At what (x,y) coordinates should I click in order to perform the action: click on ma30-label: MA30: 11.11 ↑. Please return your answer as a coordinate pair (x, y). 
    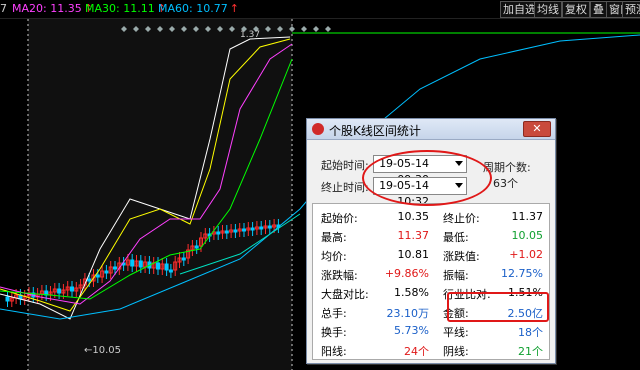
    Looking at the image, I should click on (125, 8).